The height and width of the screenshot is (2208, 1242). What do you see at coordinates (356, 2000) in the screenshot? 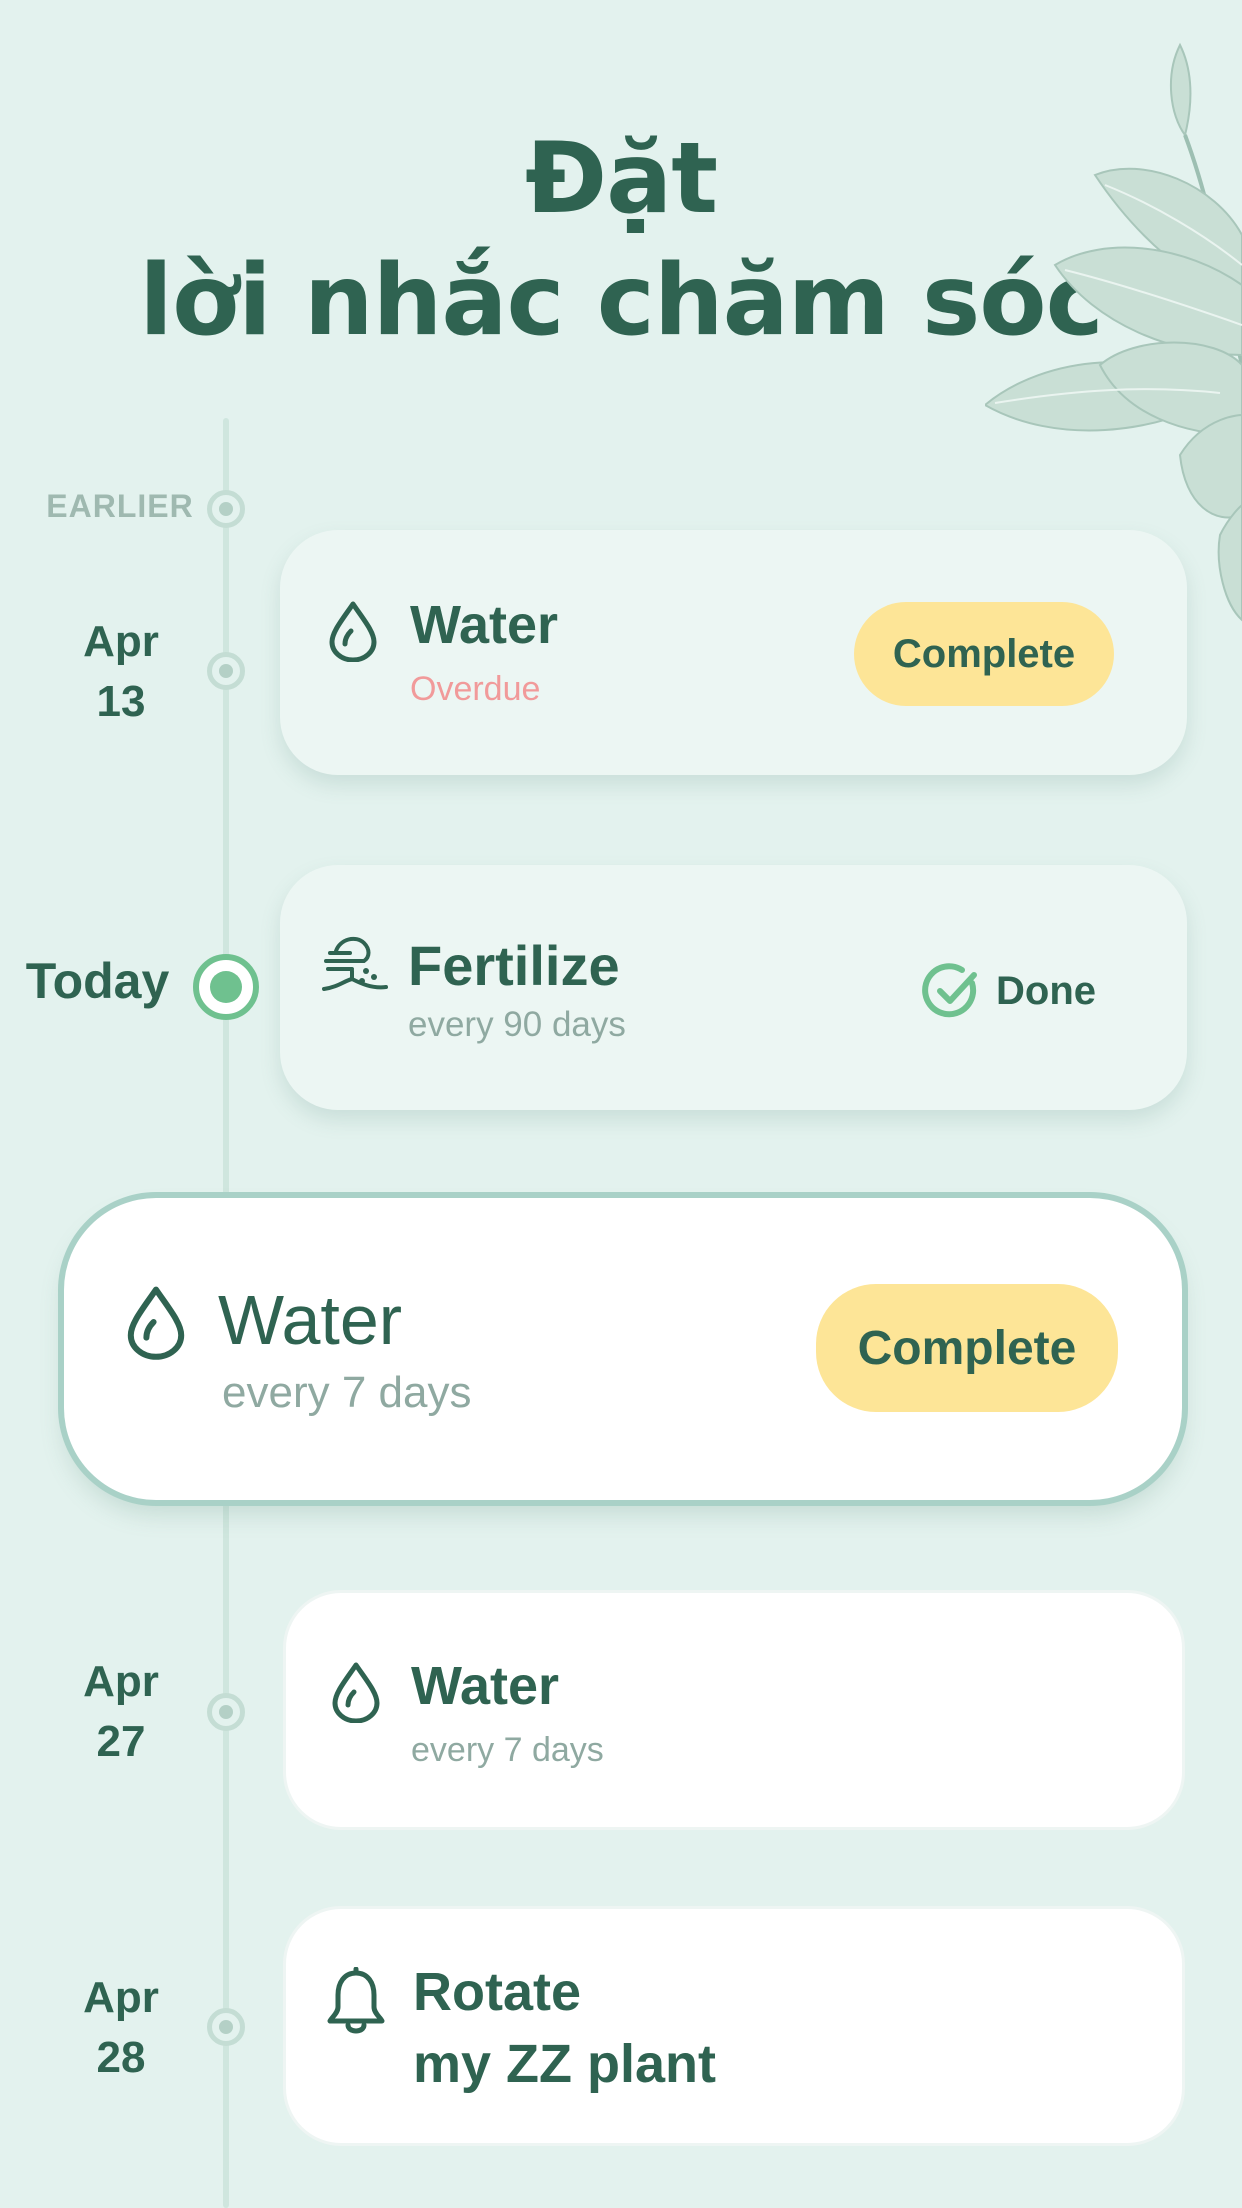
I see `bell-icon` at bounding box center [356, 2000].